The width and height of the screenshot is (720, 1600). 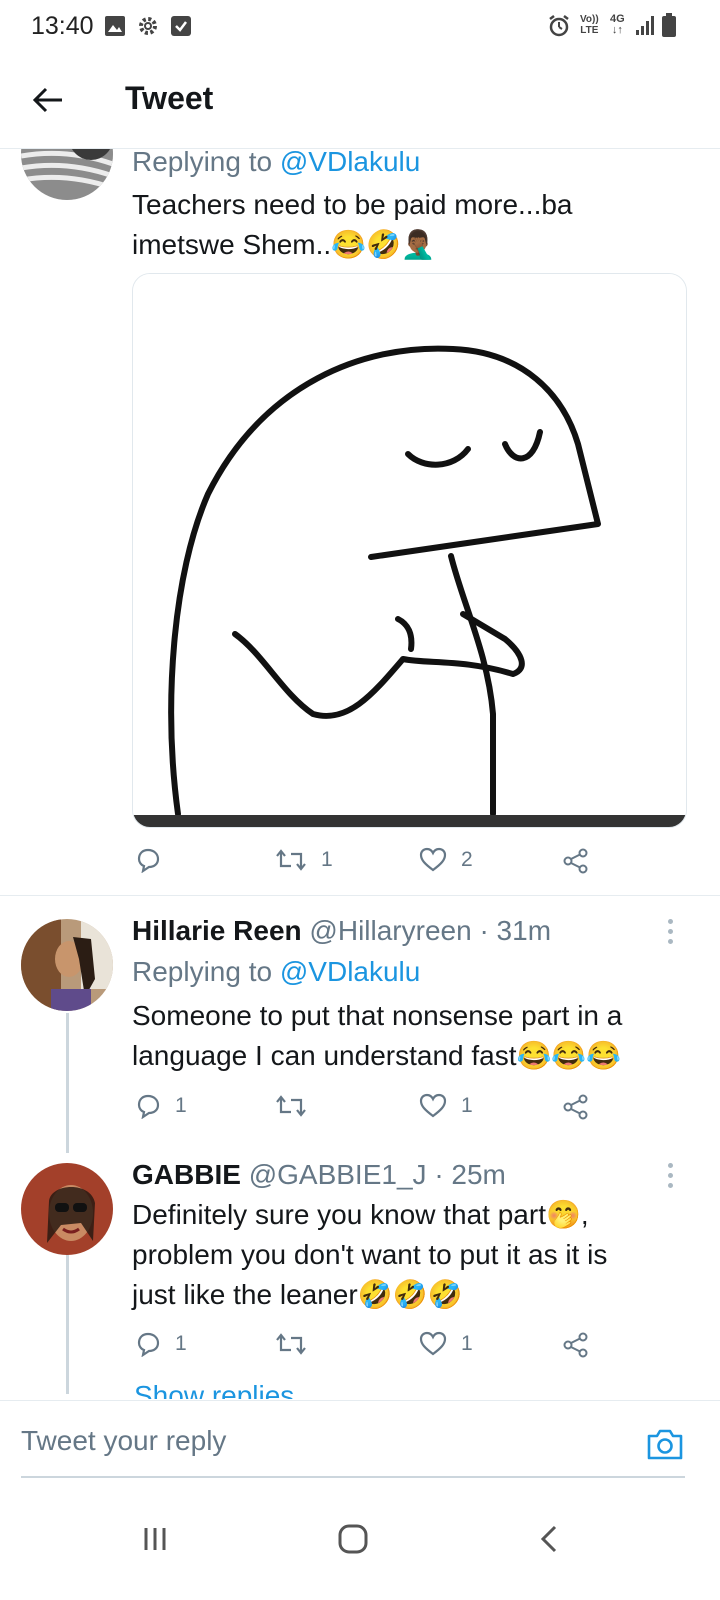 What do you see at coordinates (214, 1389) in the screenshot?
I see `show-replies-link: Show replies` at bounding box center [214, 1389].